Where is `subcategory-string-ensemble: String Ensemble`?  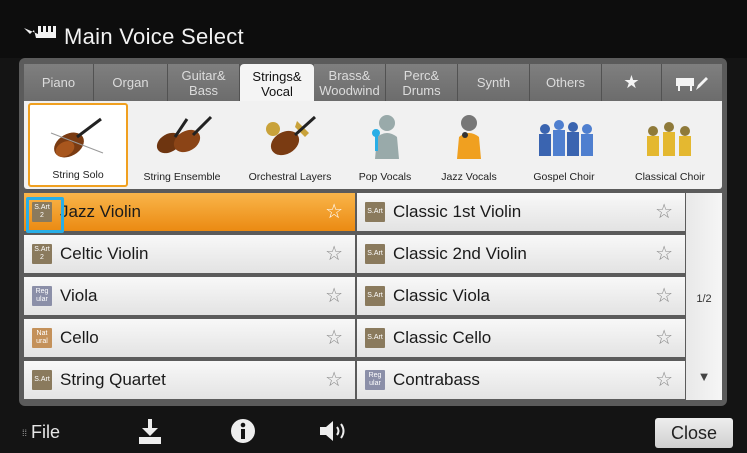 subcategory-string-ensemble: String Ensemble is located at coordinates (182, 145).